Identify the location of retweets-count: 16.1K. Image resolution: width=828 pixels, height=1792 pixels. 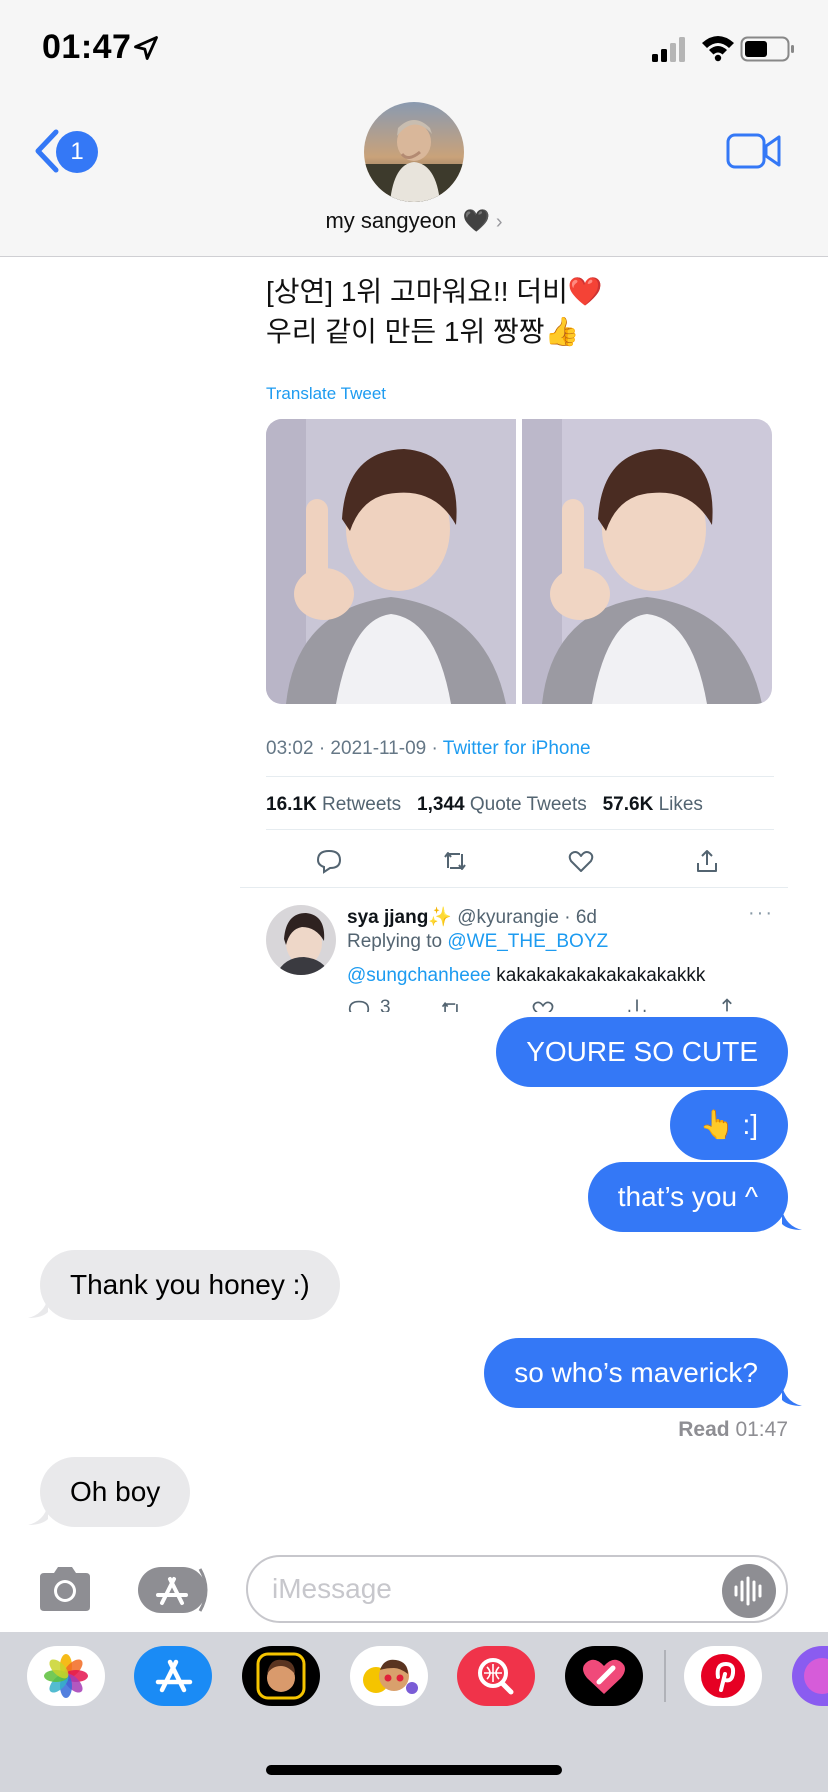
(291, 804).